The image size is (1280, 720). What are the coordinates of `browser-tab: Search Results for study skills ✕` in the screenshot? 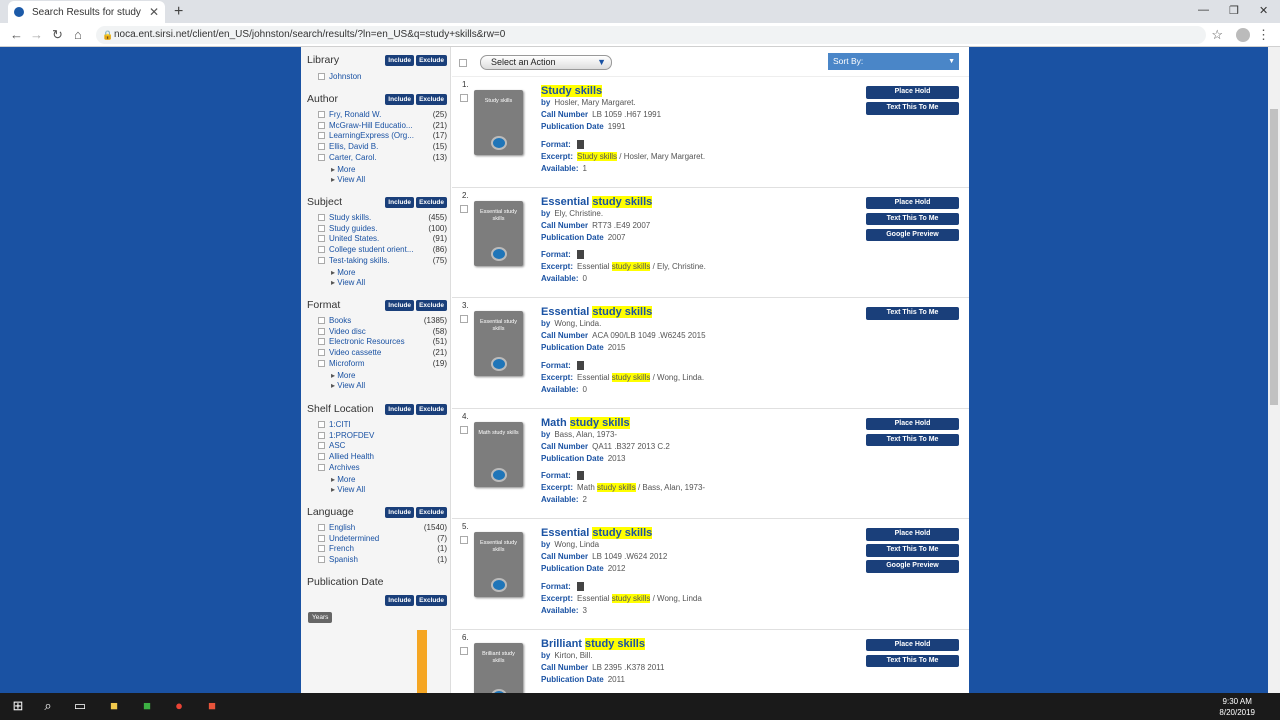 It's located at (86, 12).